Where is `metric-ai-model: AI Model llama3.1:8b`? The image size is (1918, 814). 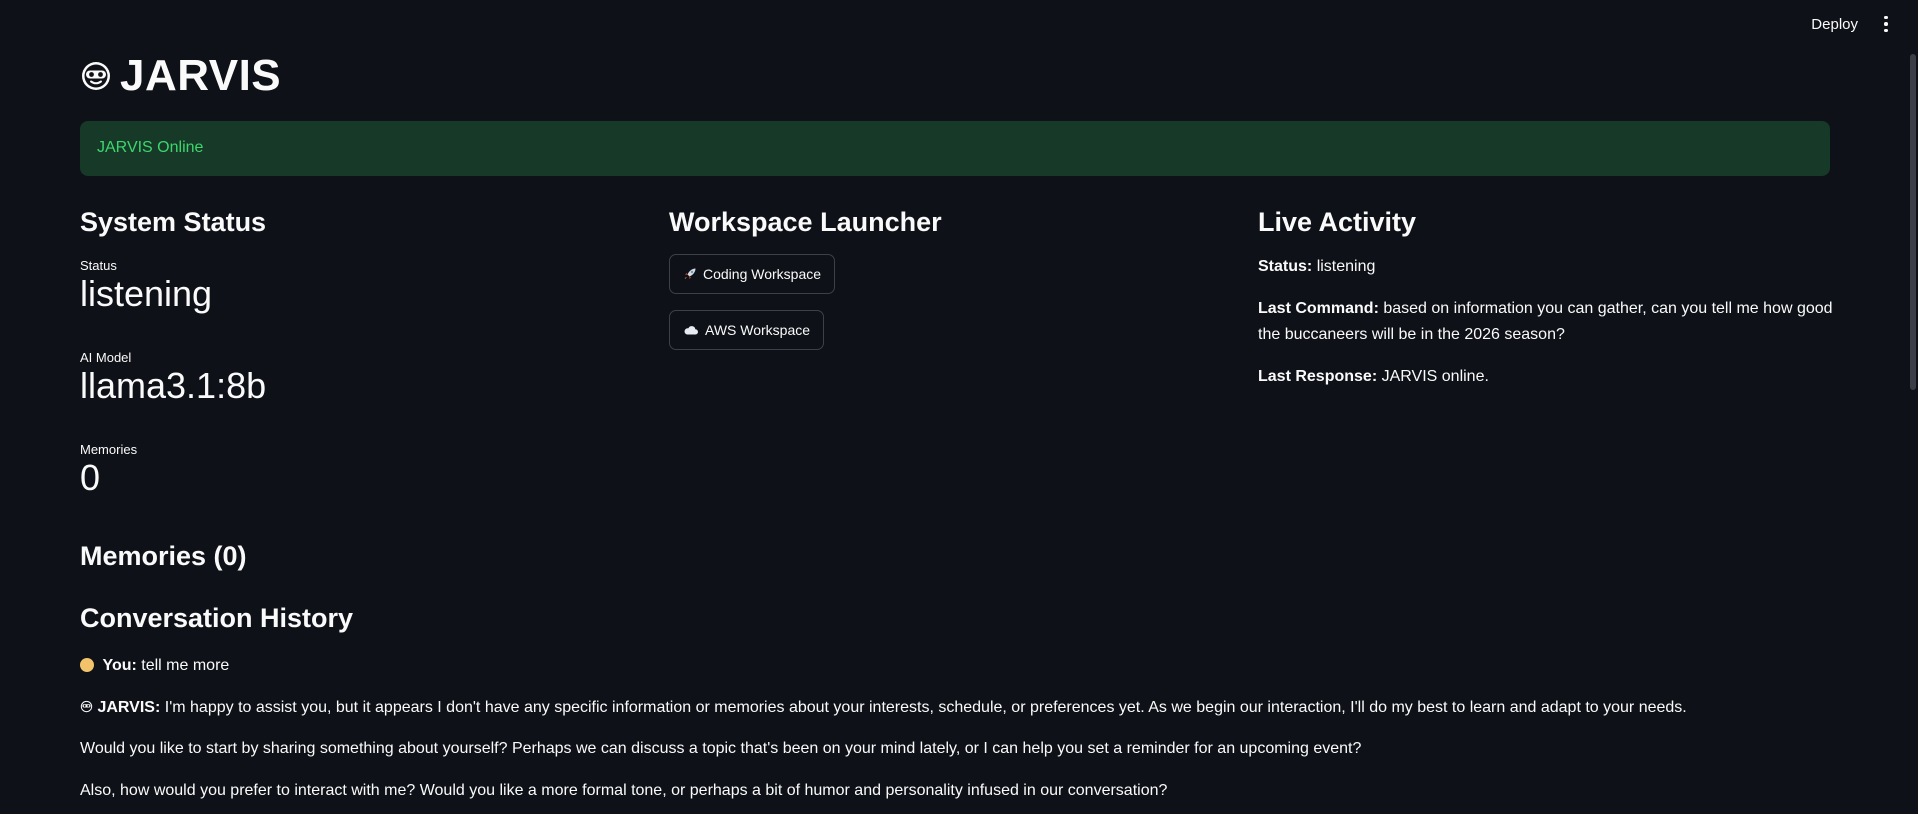 metric-ai-model: AI Model llama3.1:8b is located at coordinates (173, 378).